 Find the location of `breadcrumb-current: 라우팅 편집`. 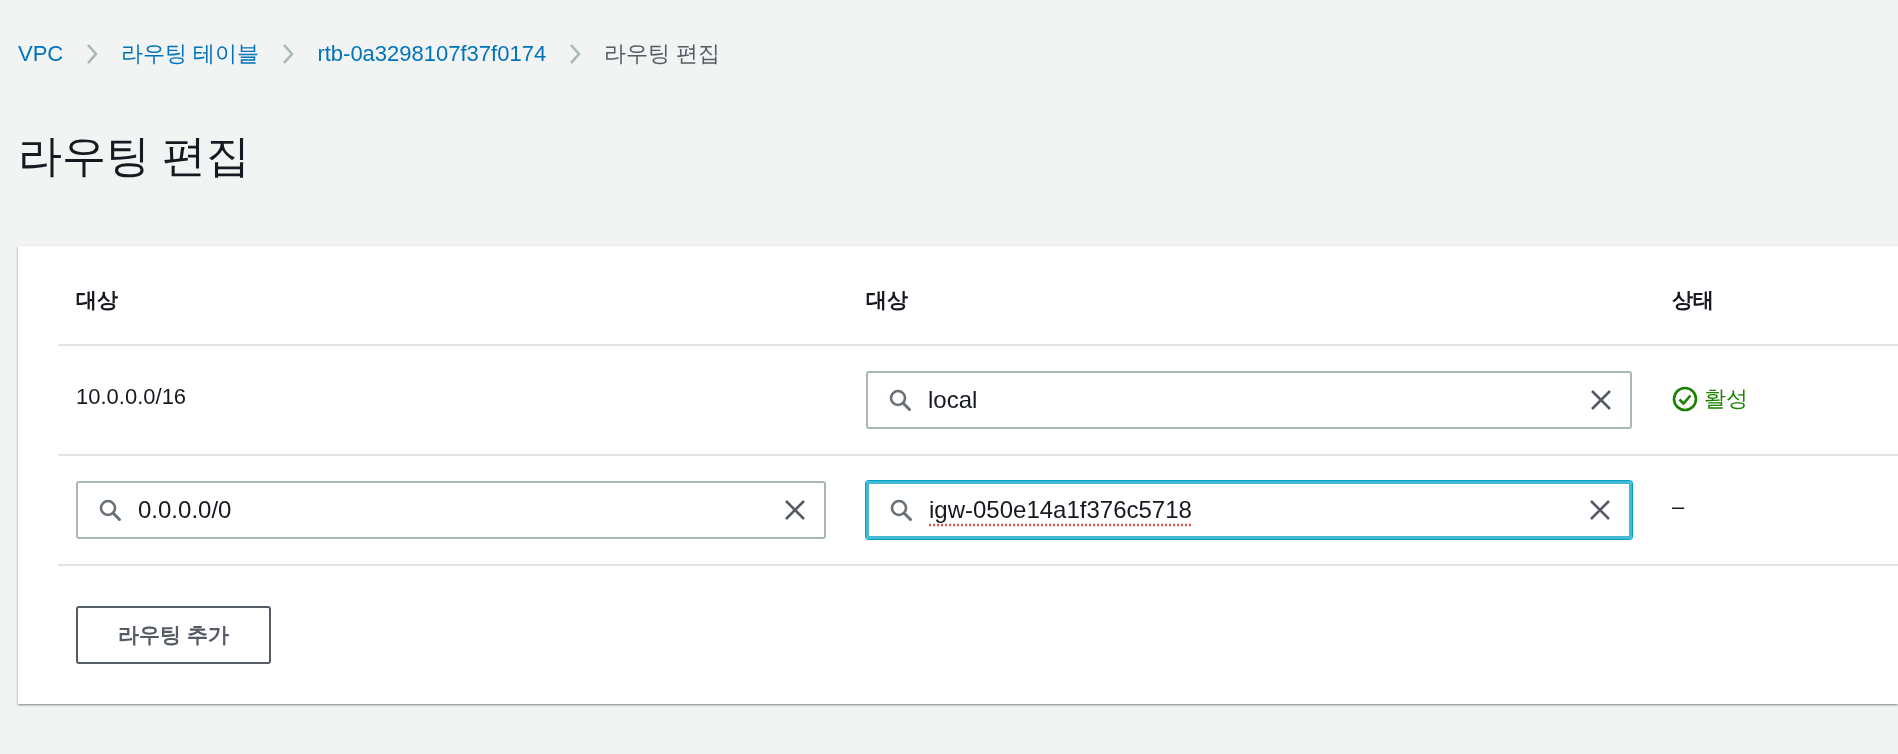

breadcrumb-current: 라우팅 편집 is located at coordinates (662, 54).